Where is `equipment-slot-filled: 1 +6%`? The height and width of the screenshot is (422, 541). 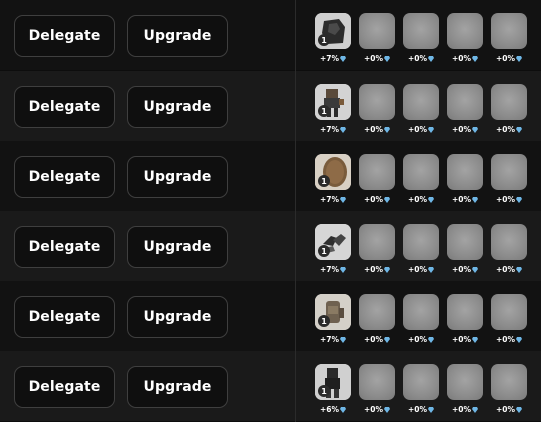 equipment-slot-filled: 1 +6% is located at coordinates (333, 389).